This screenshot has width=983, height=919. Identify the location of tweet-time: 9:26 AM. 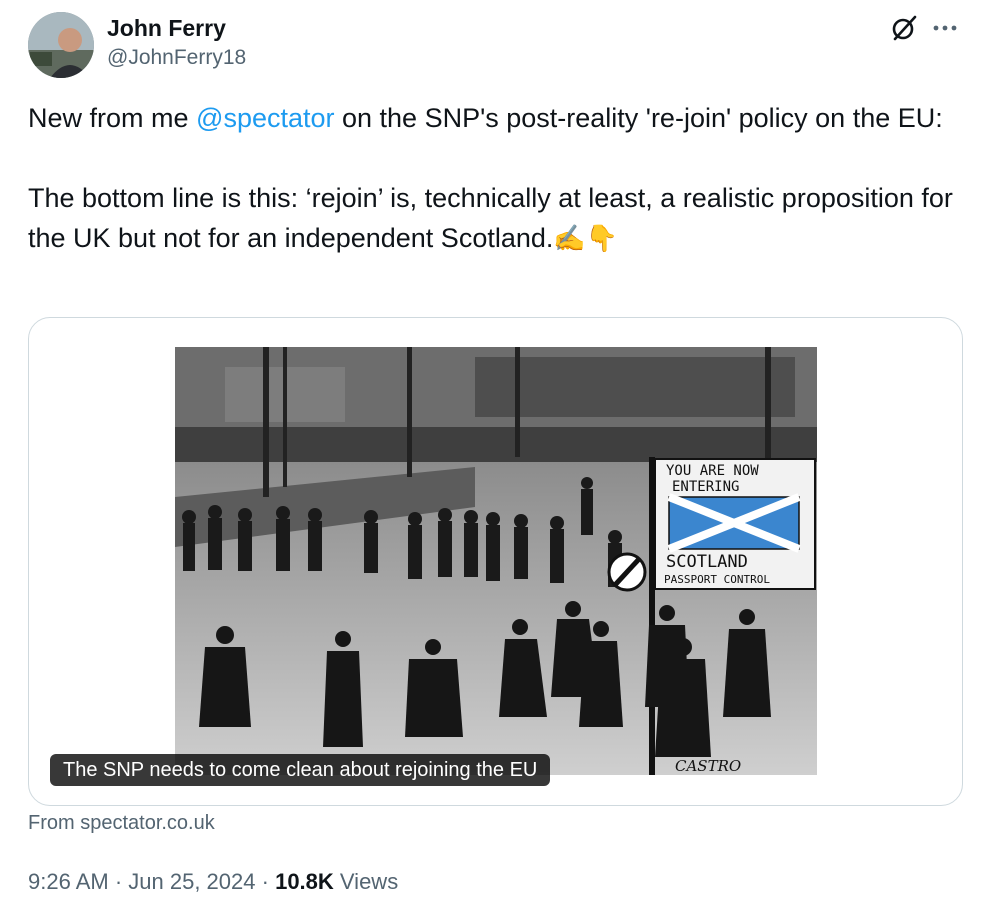
(68, 881).